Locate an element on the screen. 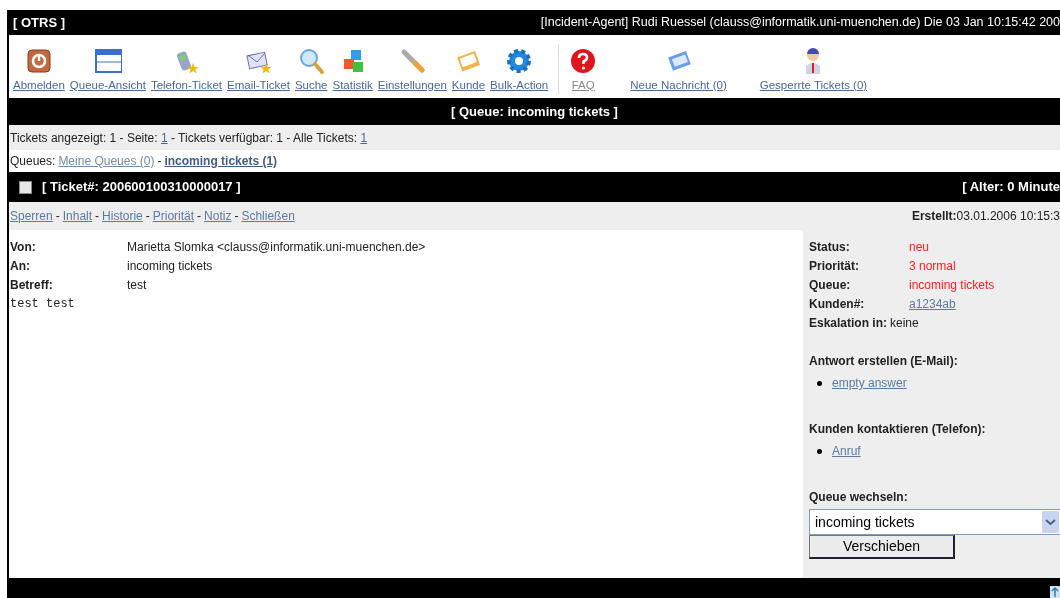 This screenshot has height=598, width=1060. toolbar-link: Queue-Ansicht is located at coordinates (107, 70).